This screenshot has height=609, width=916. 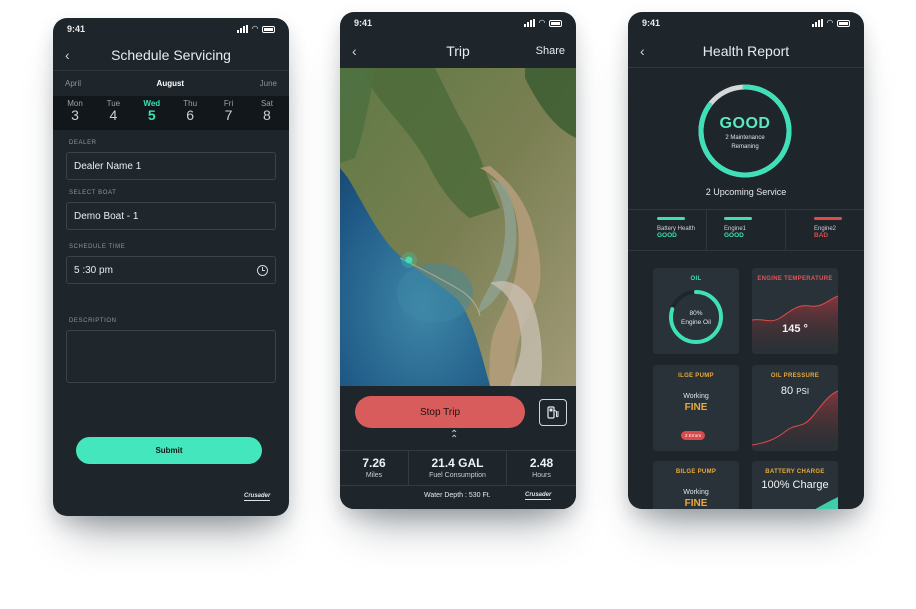 What do you see at coordinates (693, 435) in the screenshot?
I see `error-badge: 2 Errors` at bounding box center [693, 435].